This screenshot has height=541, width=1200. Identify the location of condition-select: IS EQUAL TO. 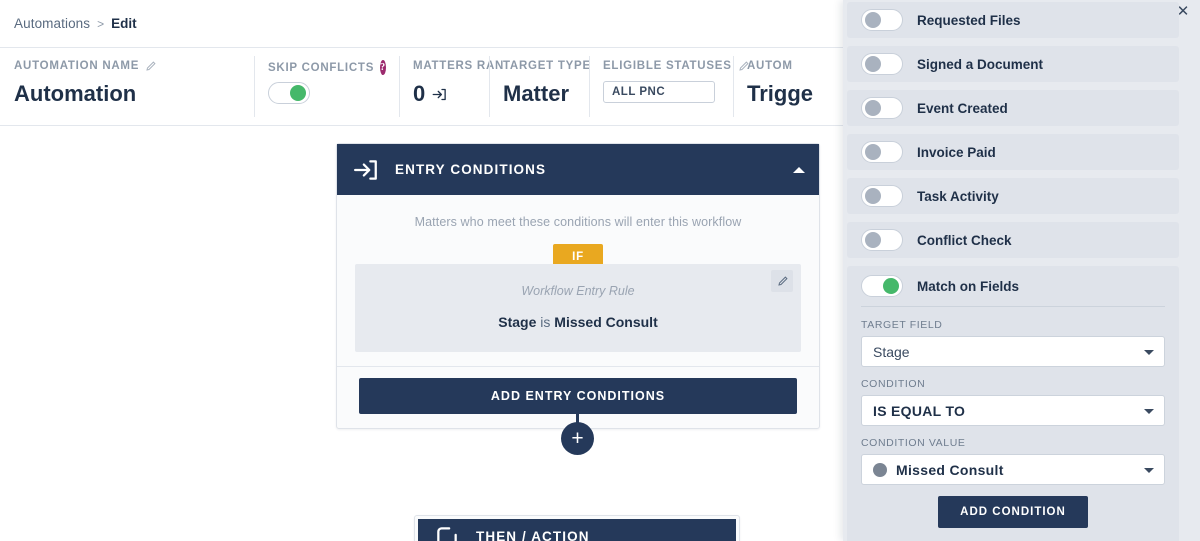
(1013, 410).